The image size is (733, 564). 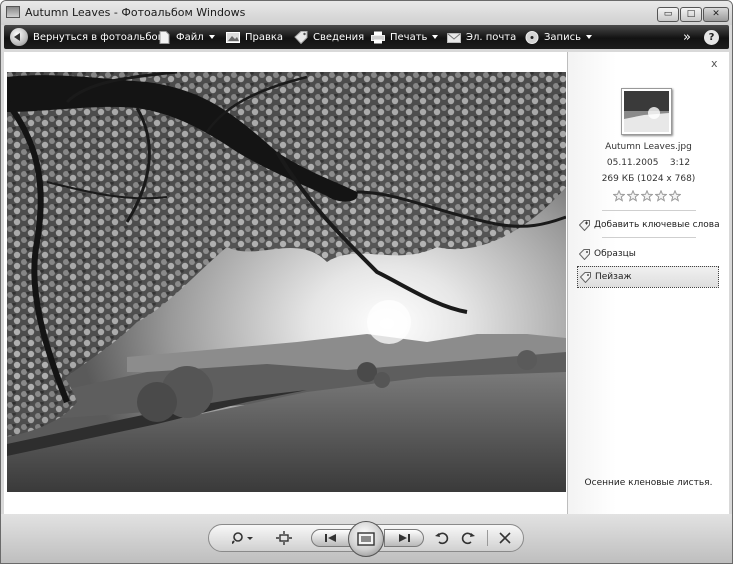 What do you see at coordinates (301, 37) in the screenshot?
I see `tag-info-icon` at bounding box center [301, 37].